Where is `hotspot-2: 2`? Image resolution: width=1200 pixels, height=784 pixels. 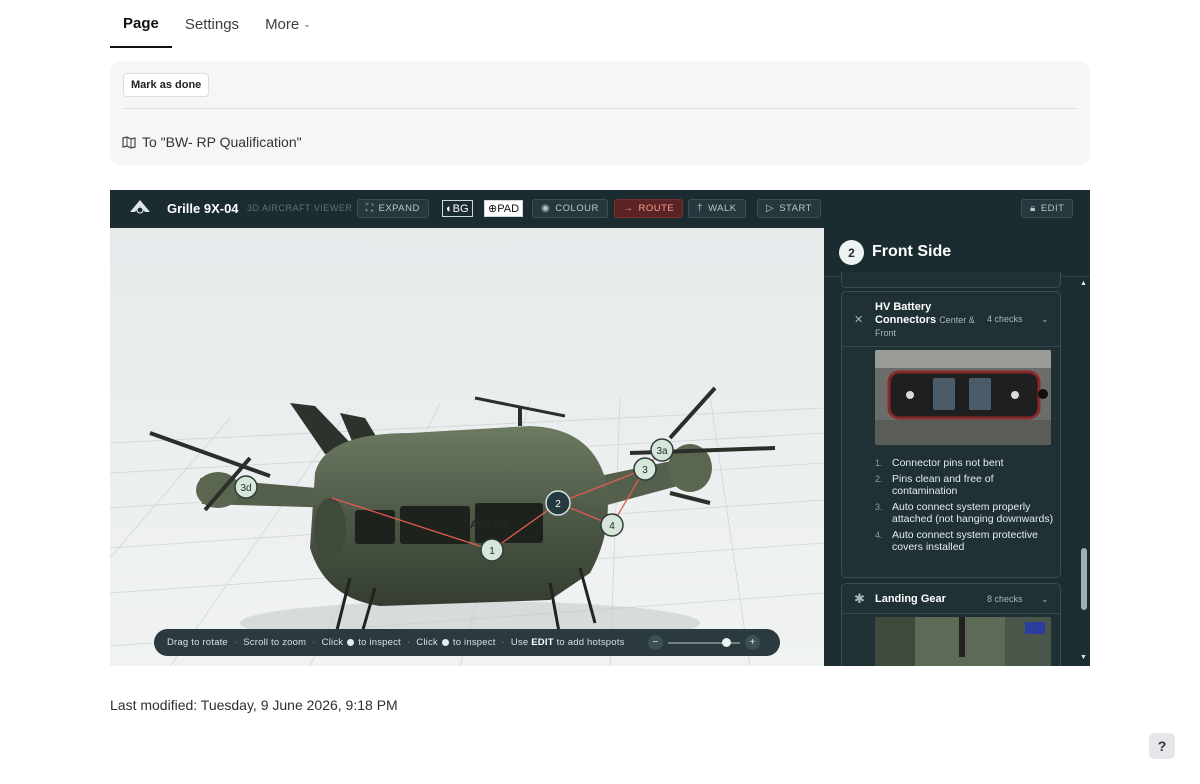
hotspot-2: 2 is located at coordinates (558, 503).